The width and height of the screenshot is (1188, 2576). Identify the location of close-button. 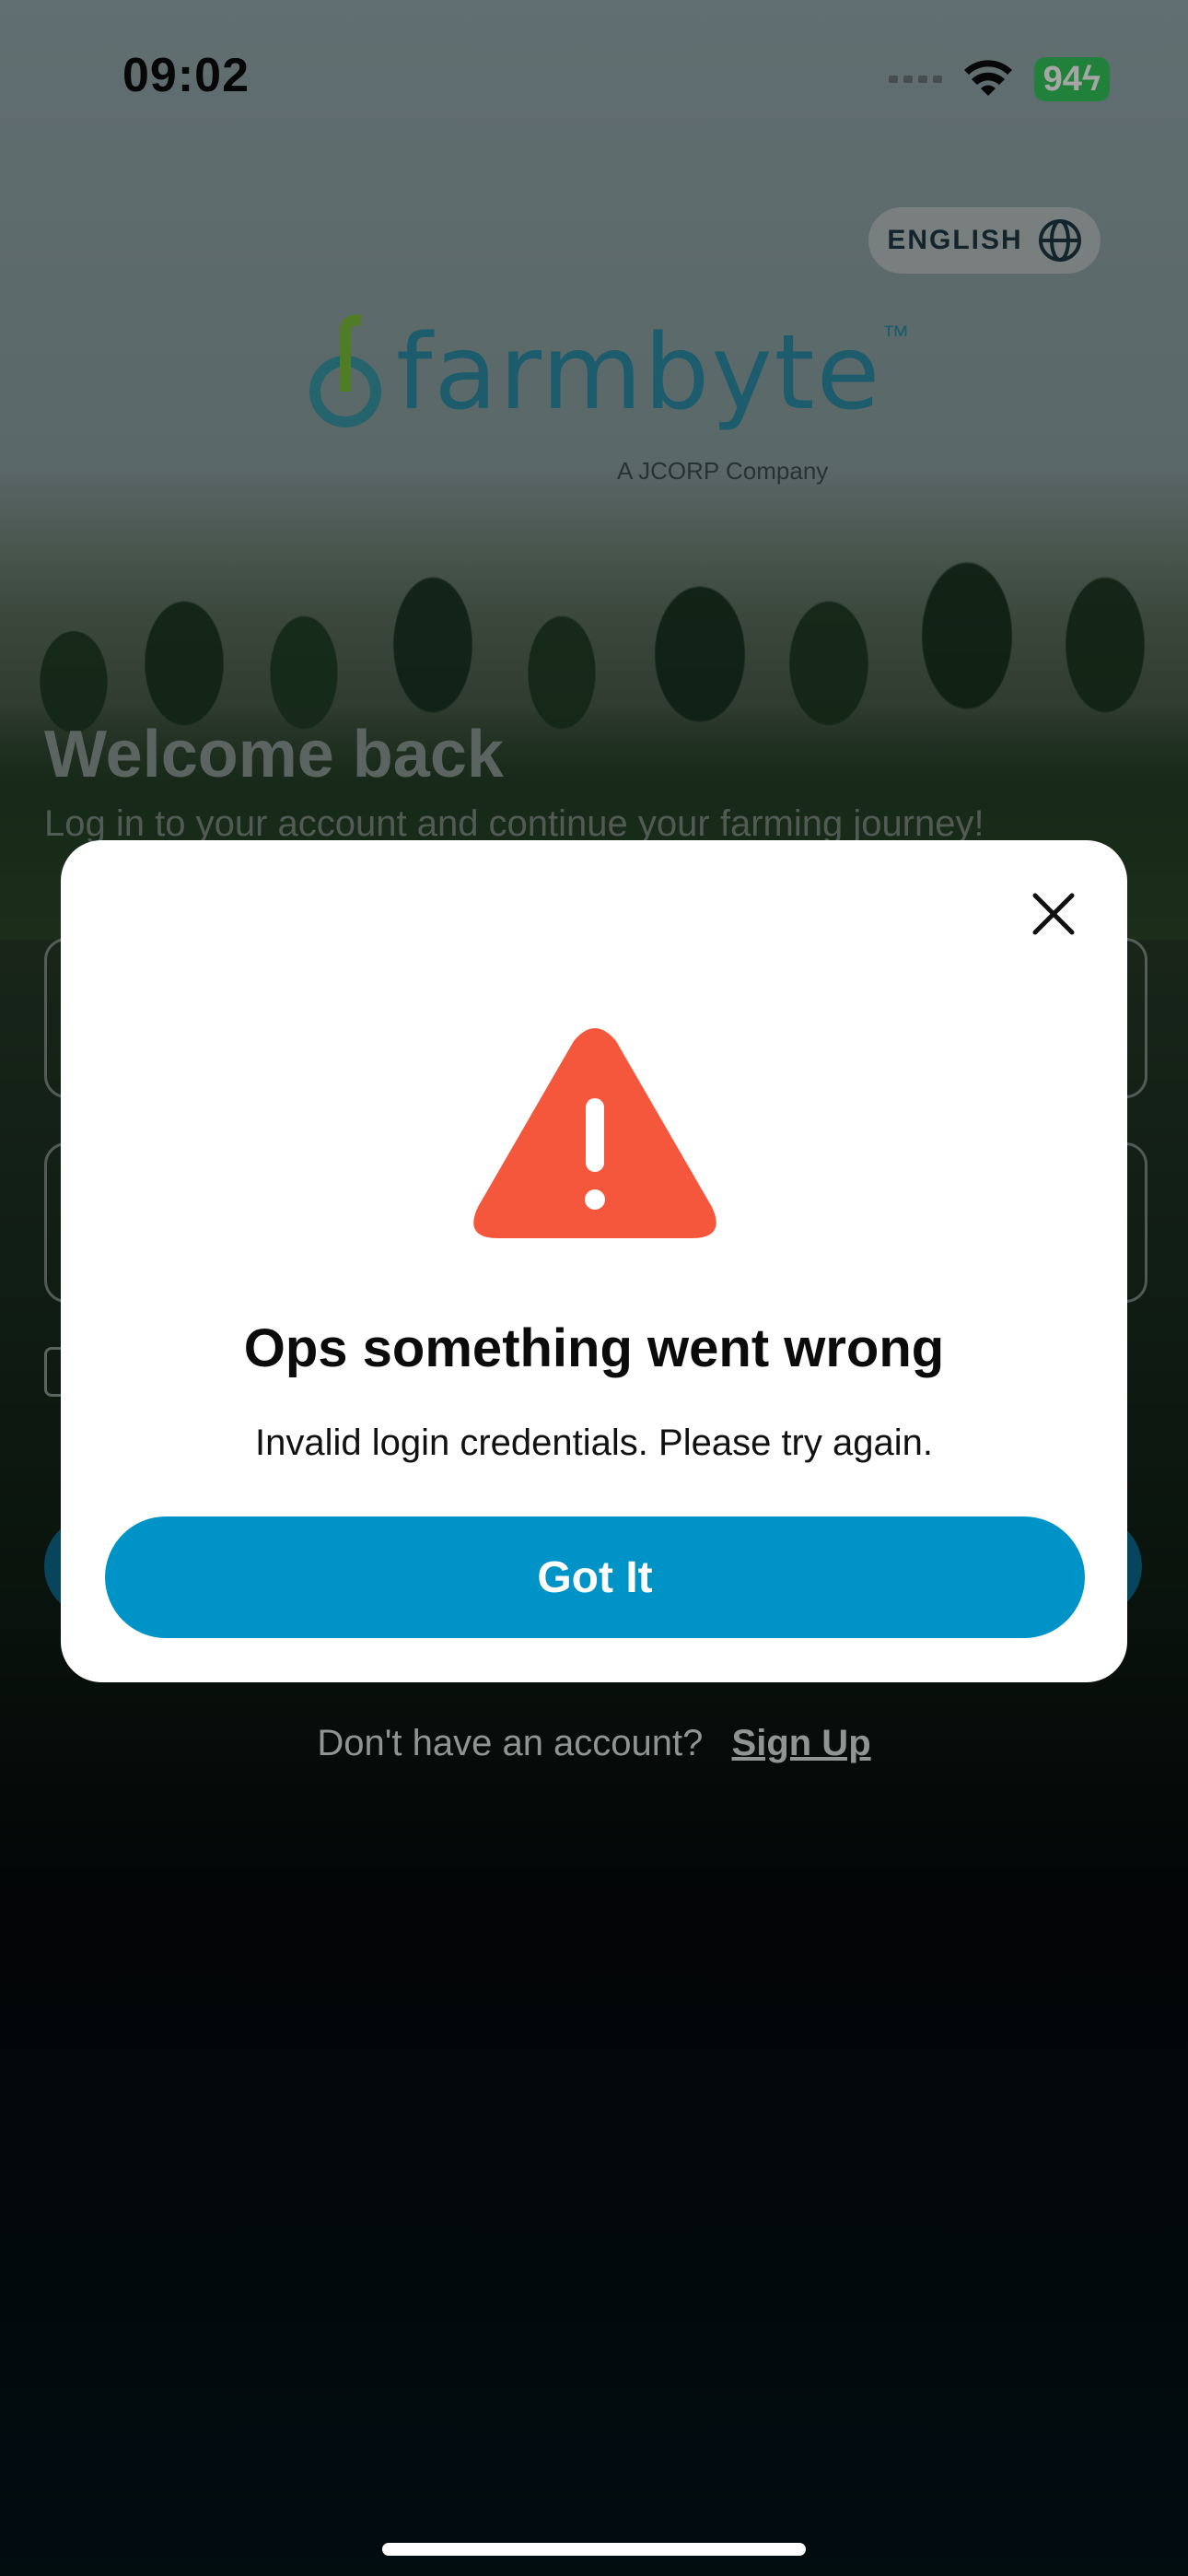
(1053, 914).